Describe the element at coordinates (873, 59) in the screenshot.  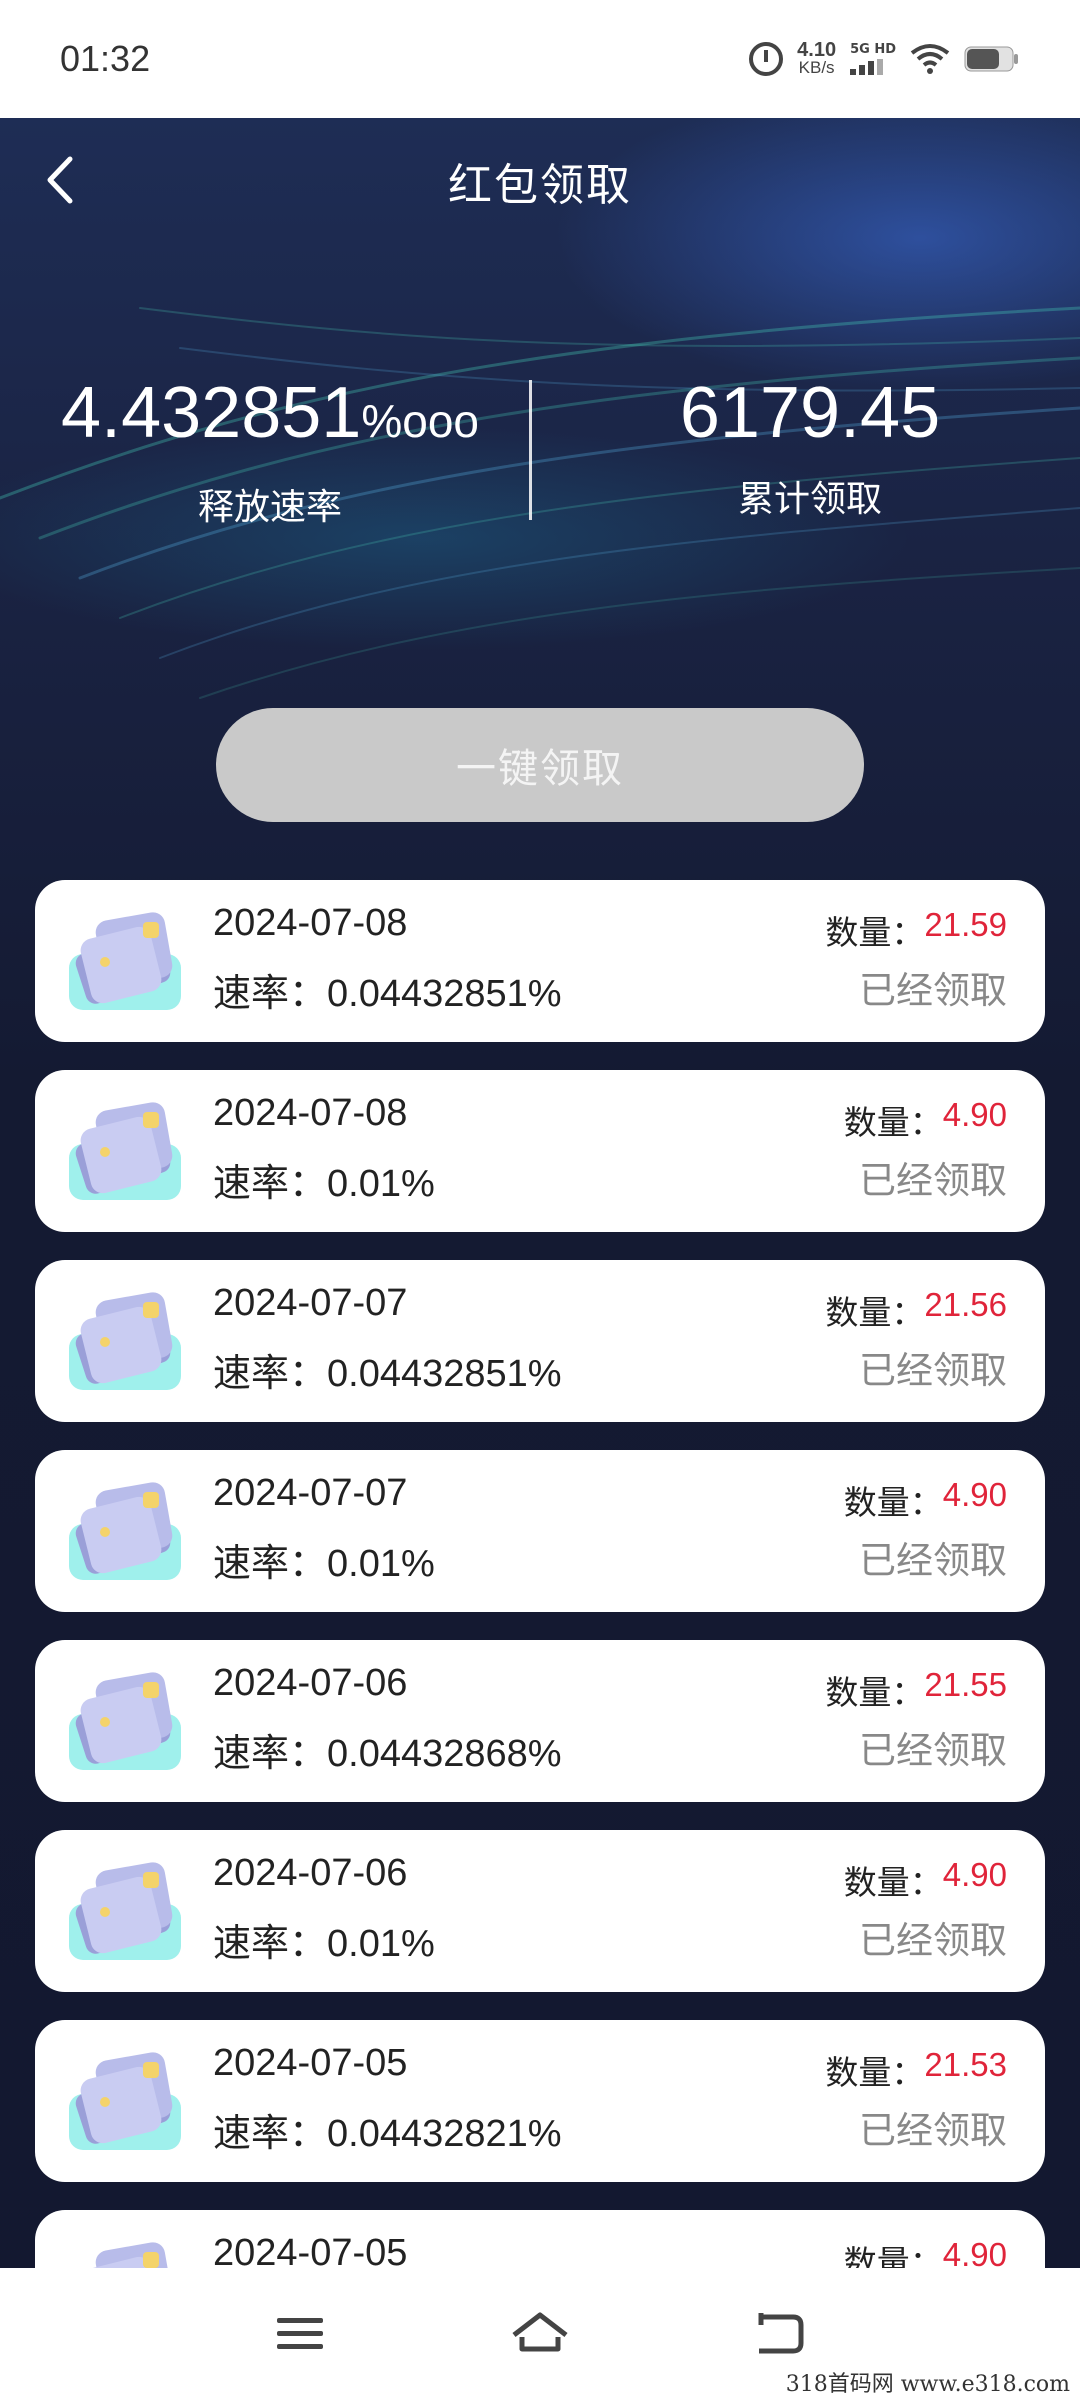
I see `signal-icon: 5G HD` at that location.